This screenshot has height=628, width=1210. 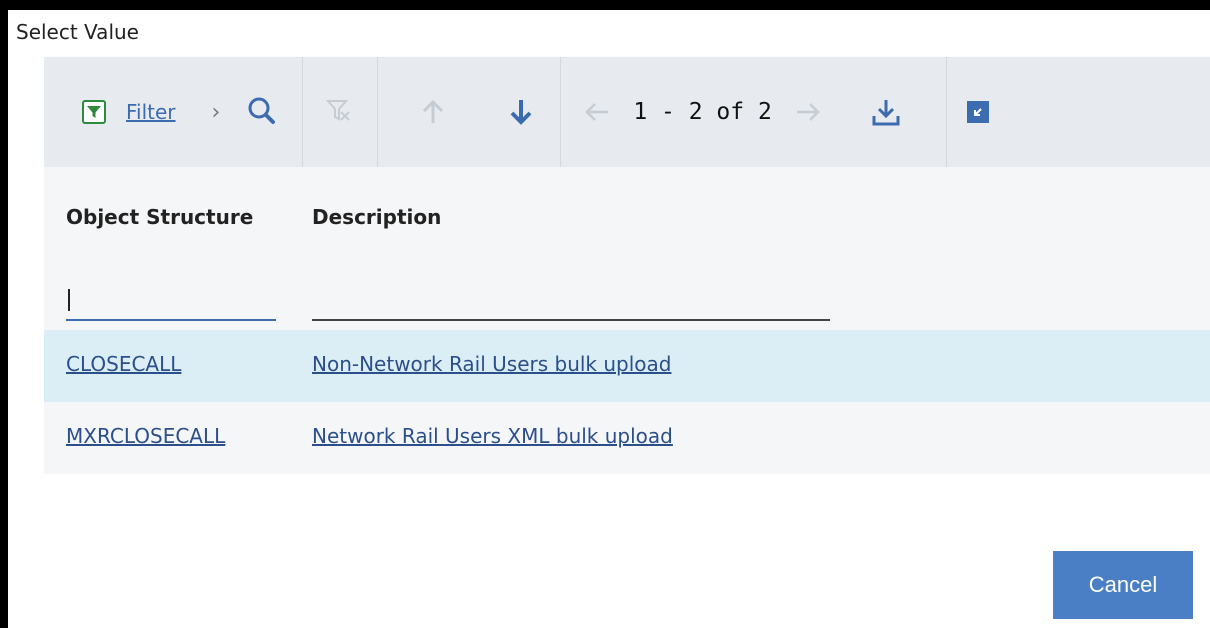 What do you see at coordinates (340, 112) in the screenshot?
I see `clear-filter-icon` at bounding box center [340, 112].